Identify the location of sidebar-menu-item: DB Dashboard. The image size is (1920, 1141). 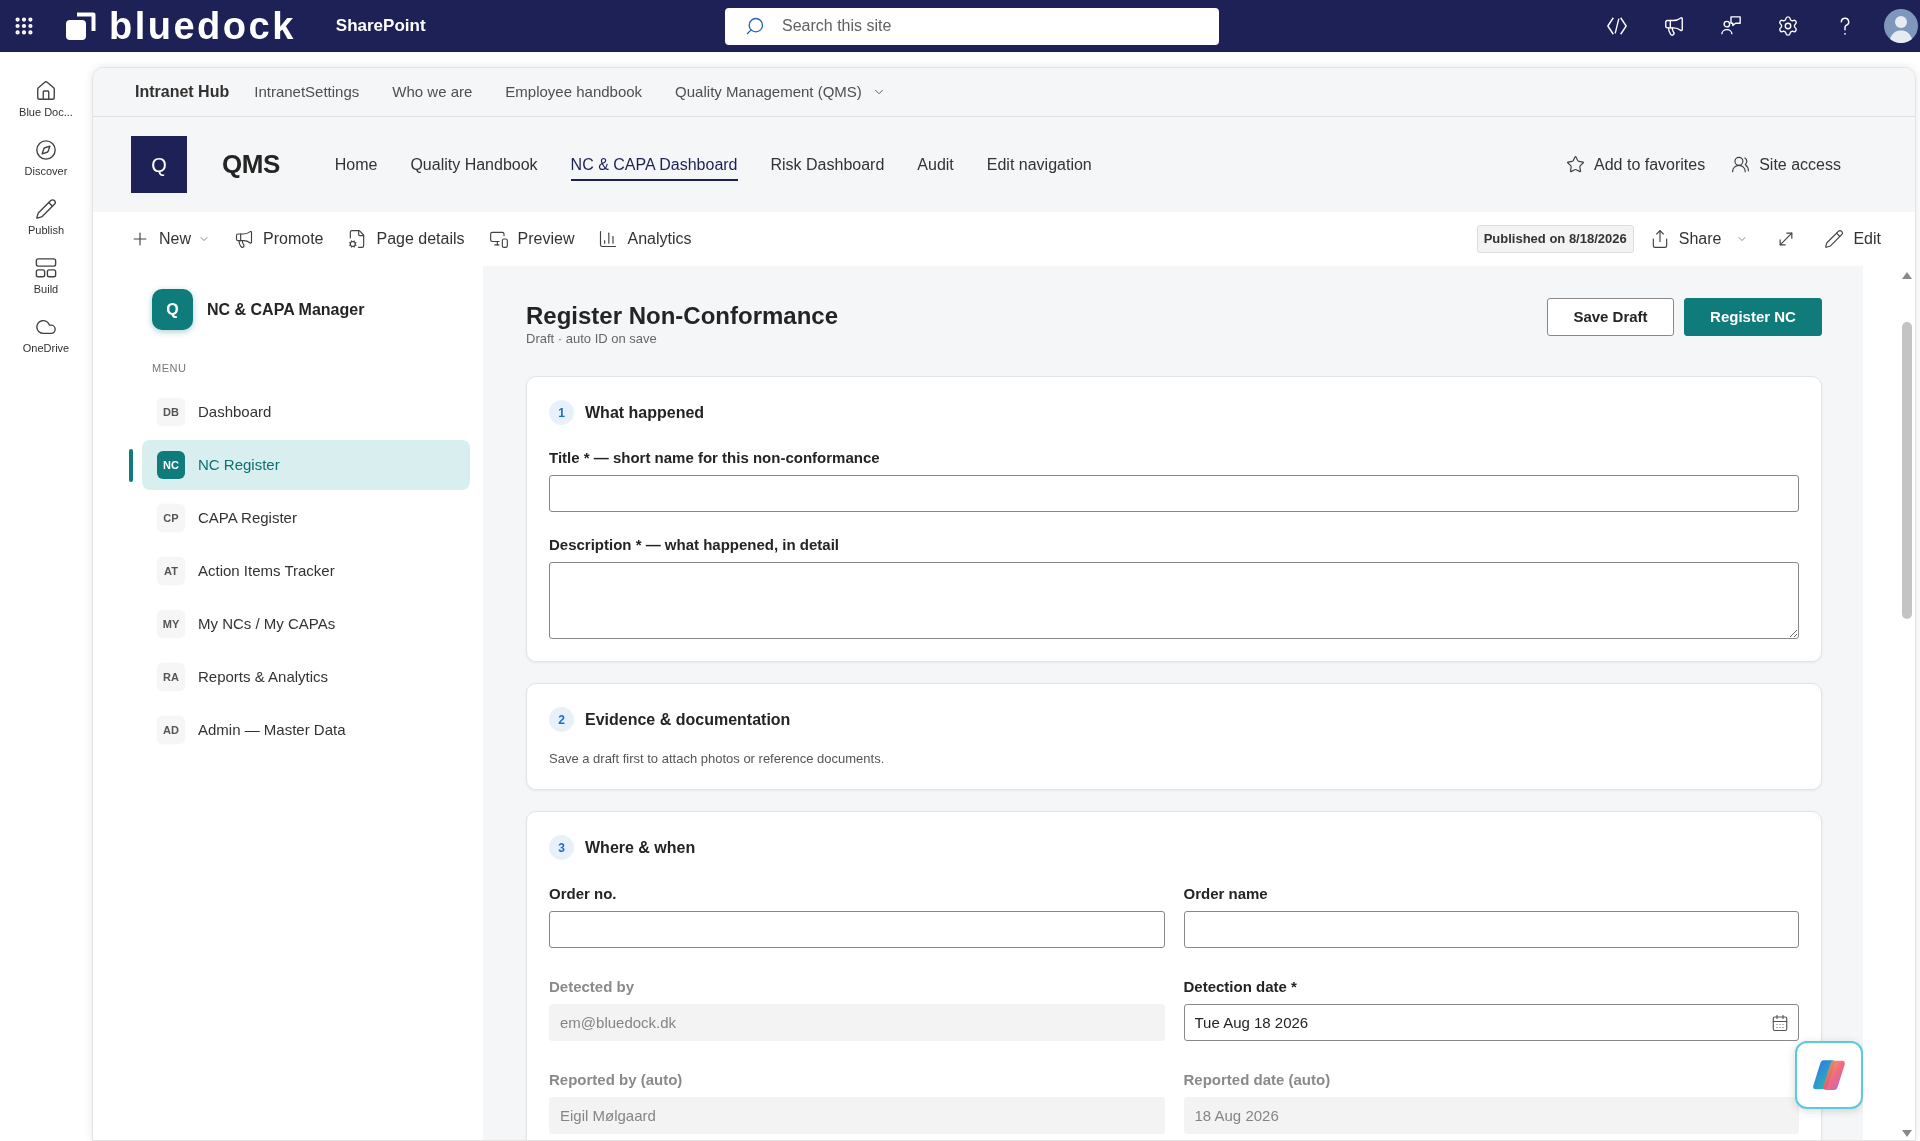
(306, 412).